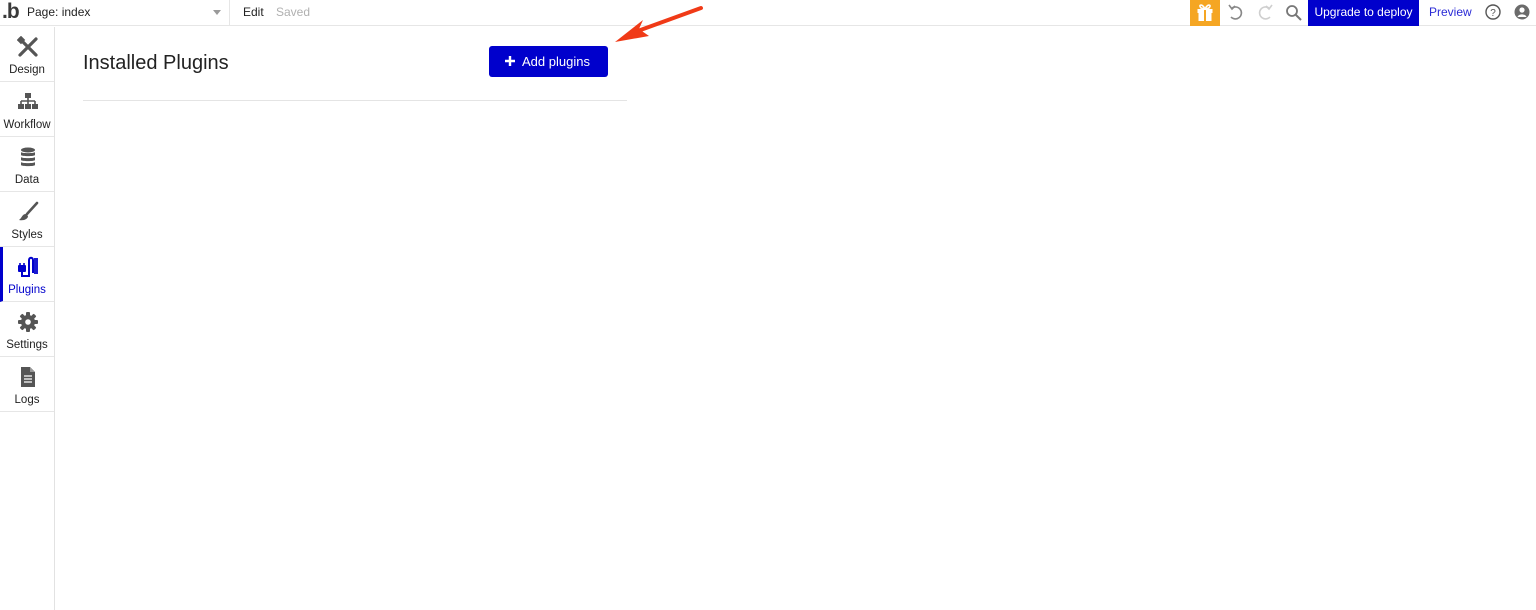 This screenshot has height=610, width=1536. I want to click on sidebar-item-workflow: Workflow, so click(27, 109).